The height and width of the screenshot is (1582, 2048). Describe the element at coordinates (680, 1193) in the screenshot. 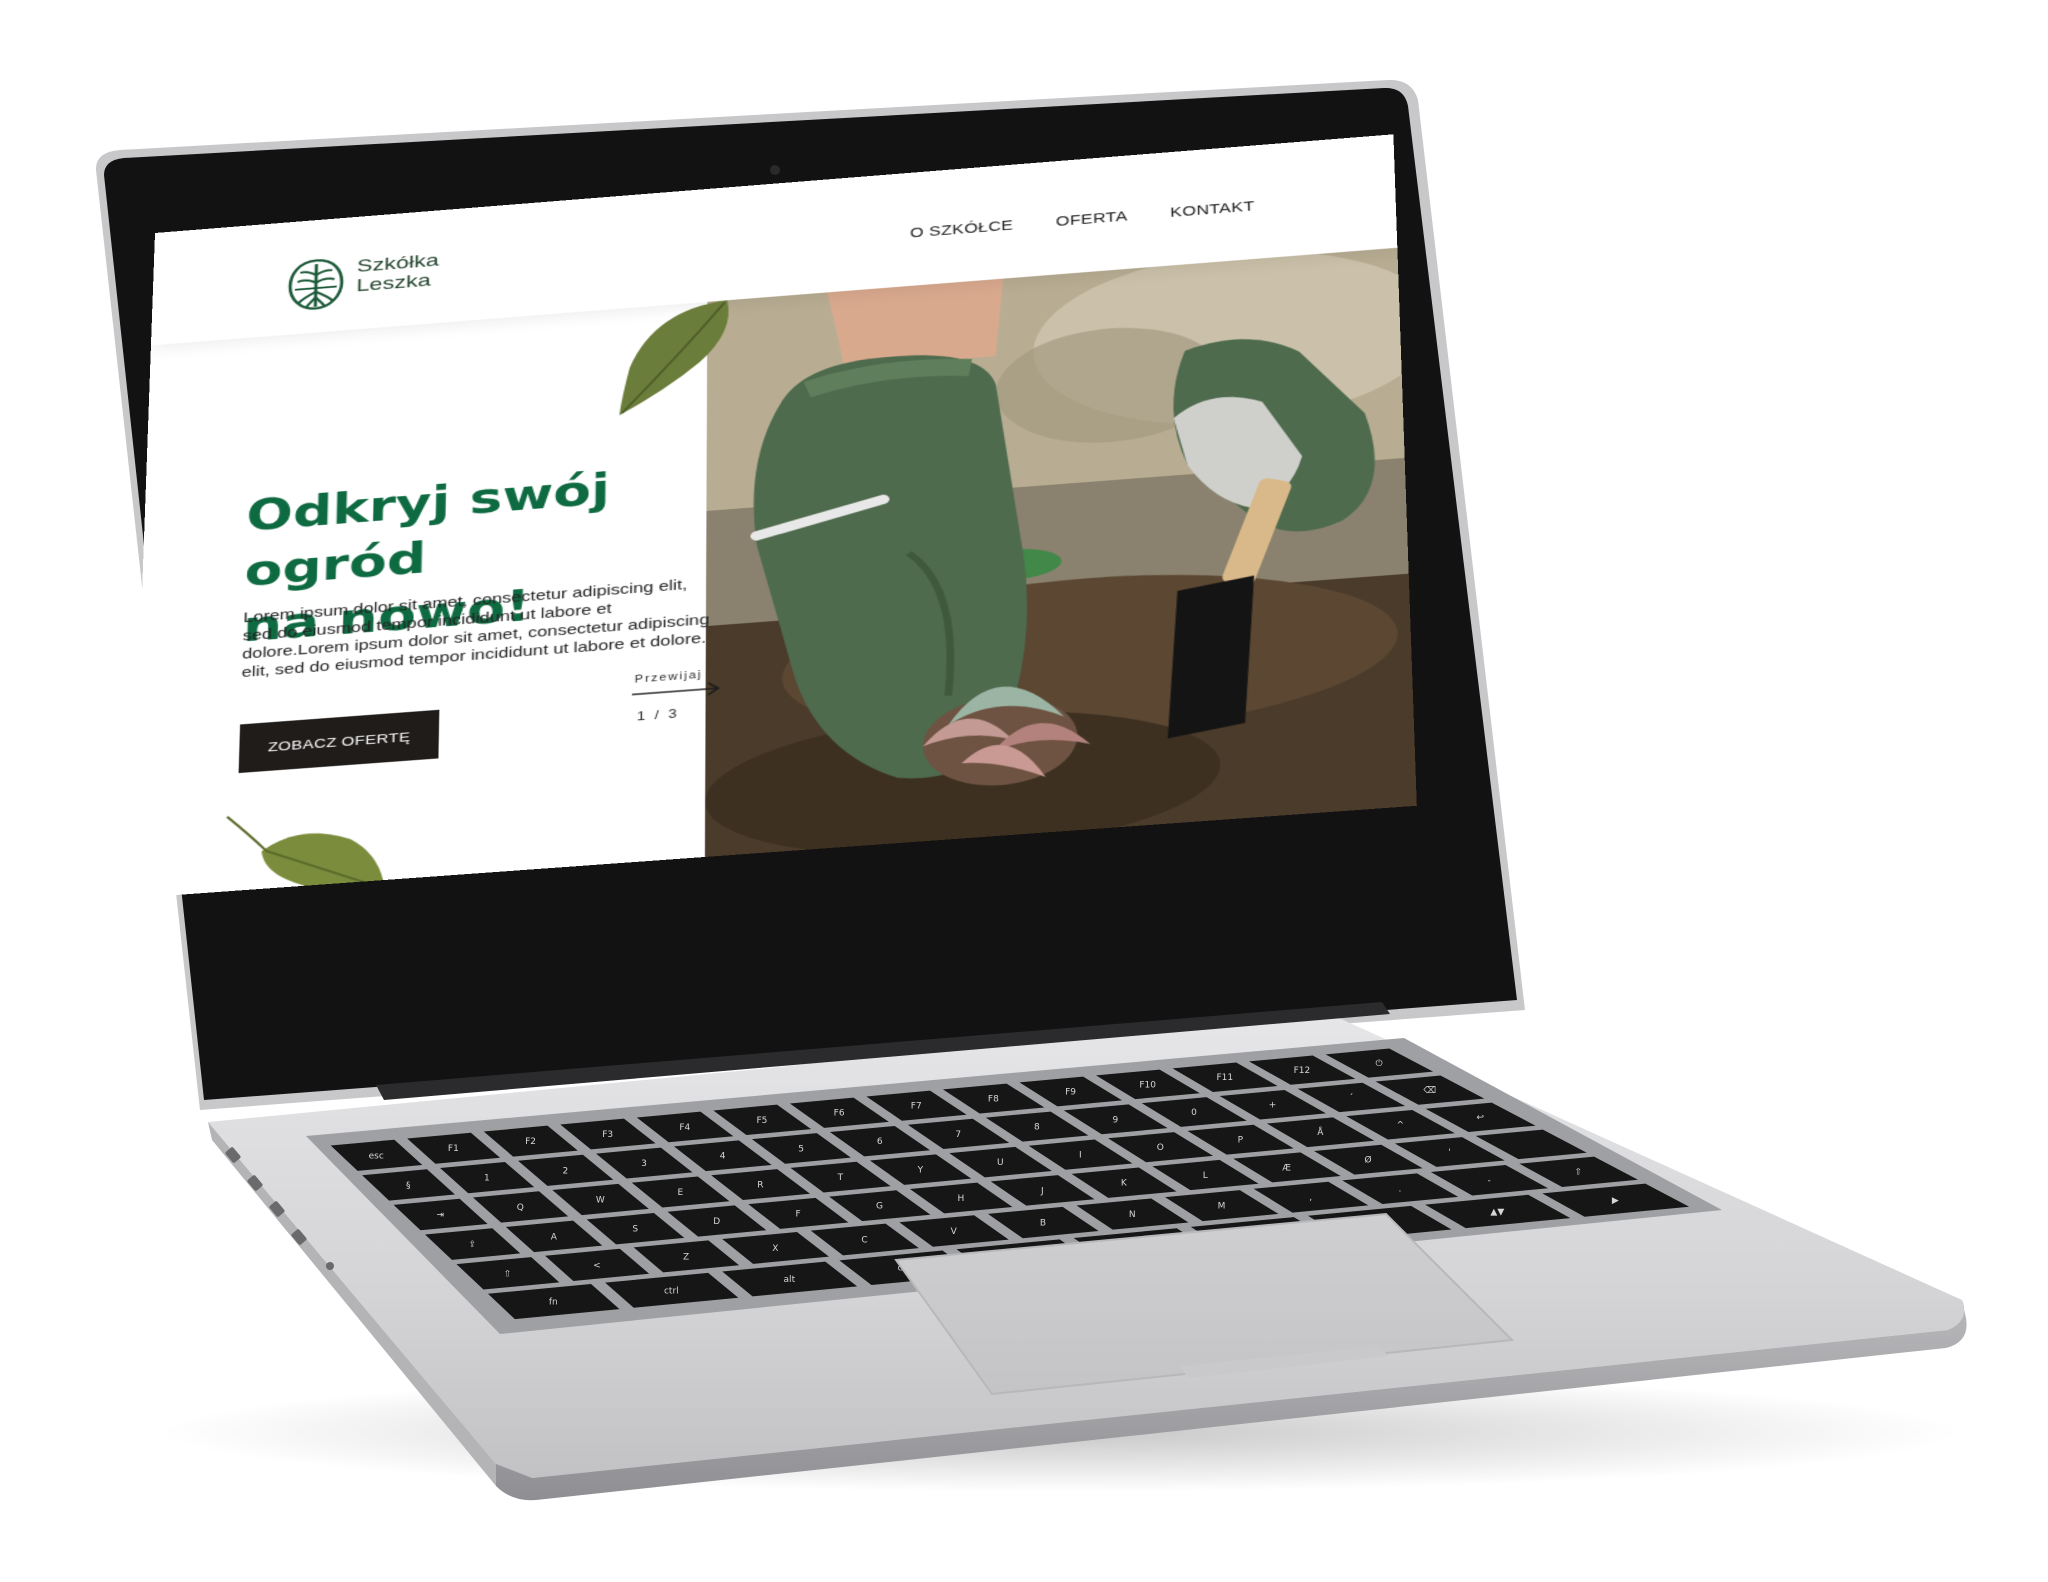

I see `keyboard-key-label: E` at that location.